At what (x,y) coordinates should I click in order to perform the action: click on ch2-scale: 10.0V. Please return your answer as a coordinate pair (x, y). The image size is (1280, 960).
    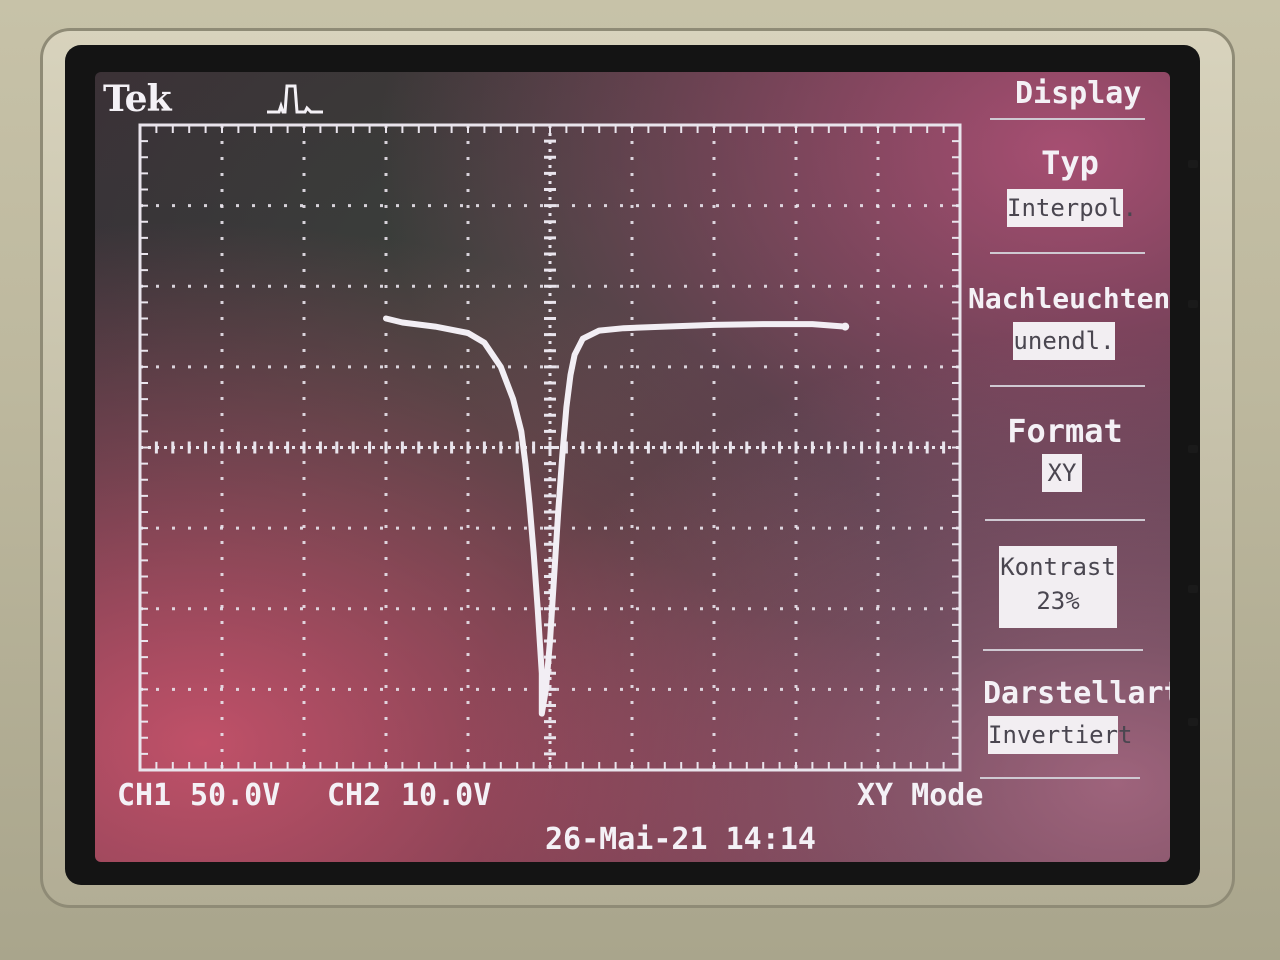
    Looking at the image, I should click on (446, 795).